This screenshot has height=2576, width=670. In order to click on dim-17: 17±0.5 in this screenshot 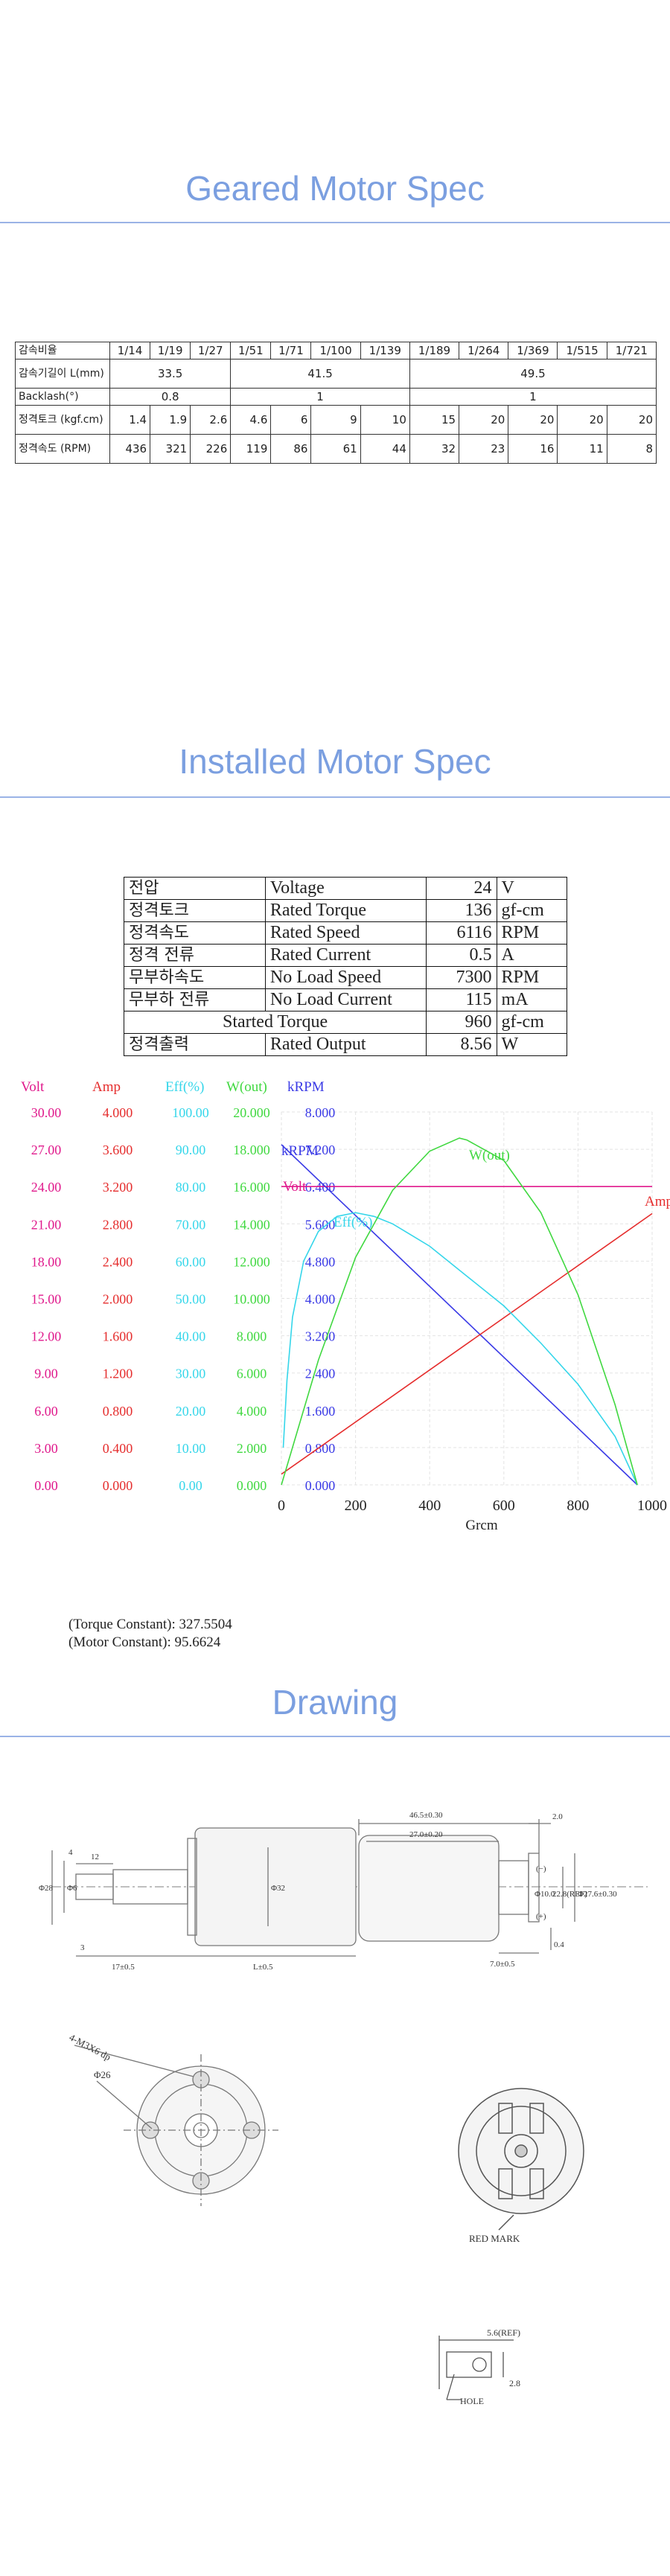, I will do `click(123, 1967)`.